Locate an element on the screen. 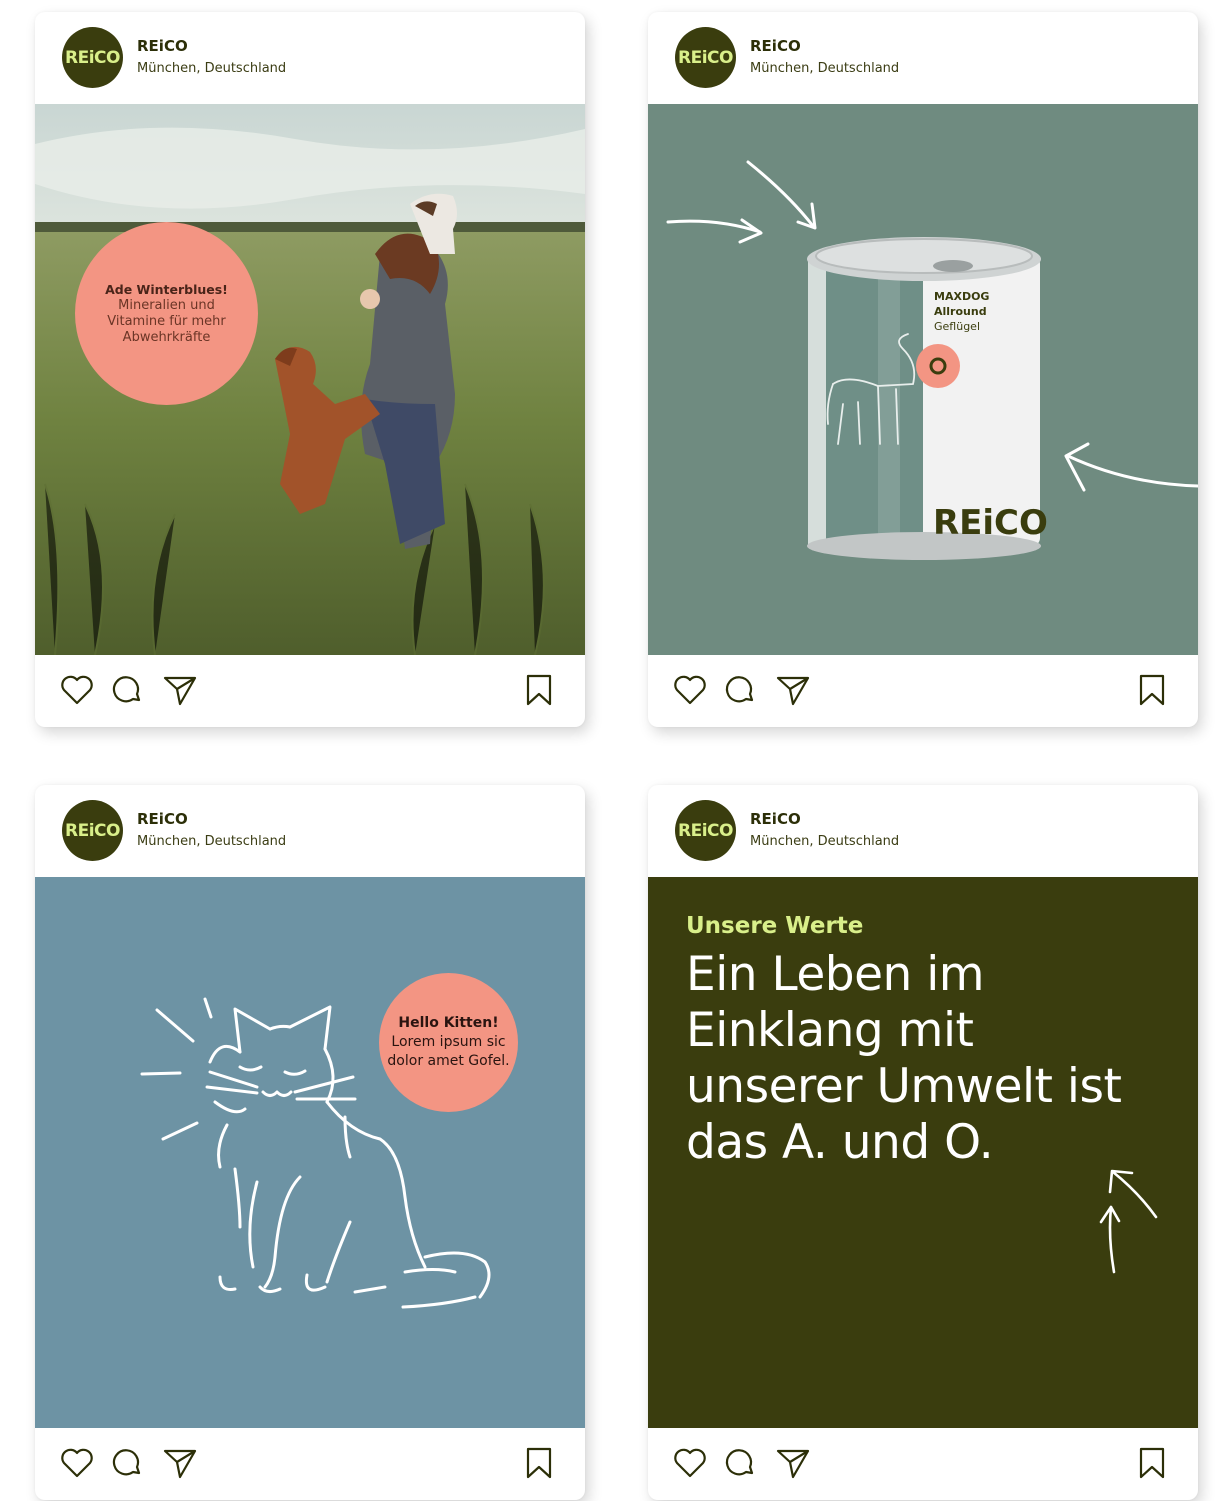  can-flavor-text: Geflügel is located at coordinates (957, 326).